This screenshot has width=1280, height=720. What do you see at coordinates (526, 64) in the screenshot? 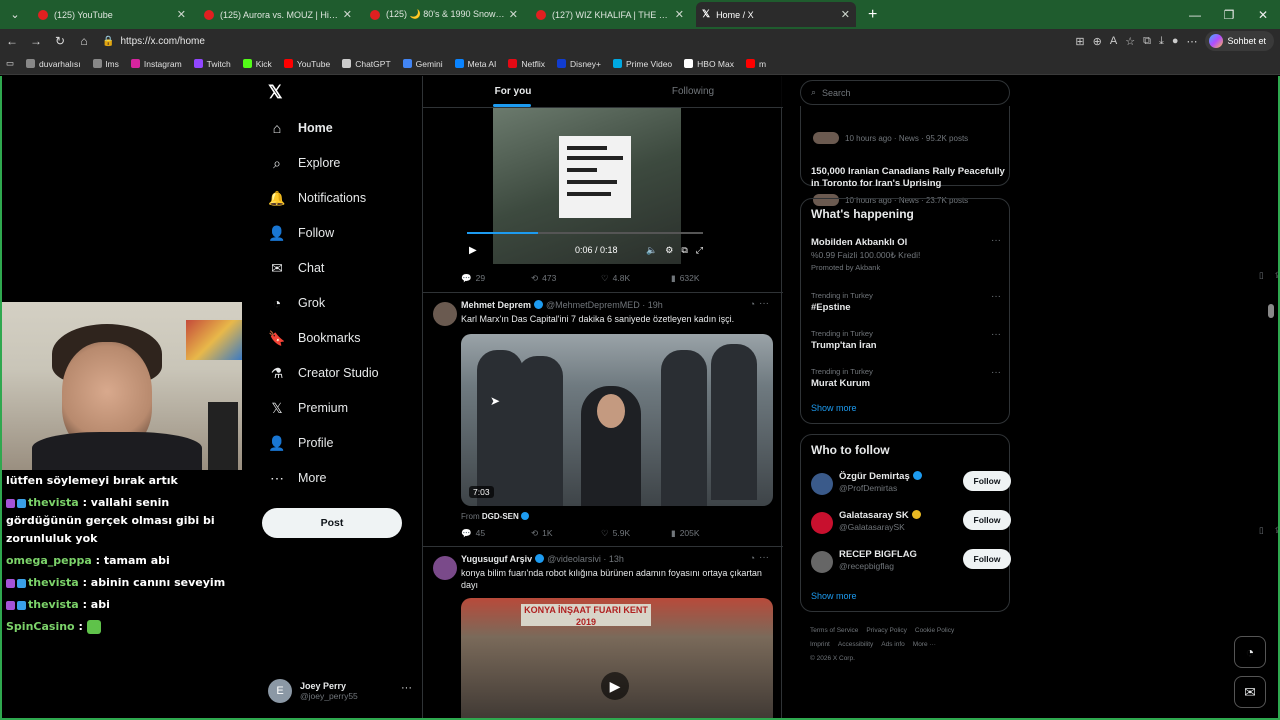
I see `bookmark-item: Netflix` at bounding box center [526, 64].